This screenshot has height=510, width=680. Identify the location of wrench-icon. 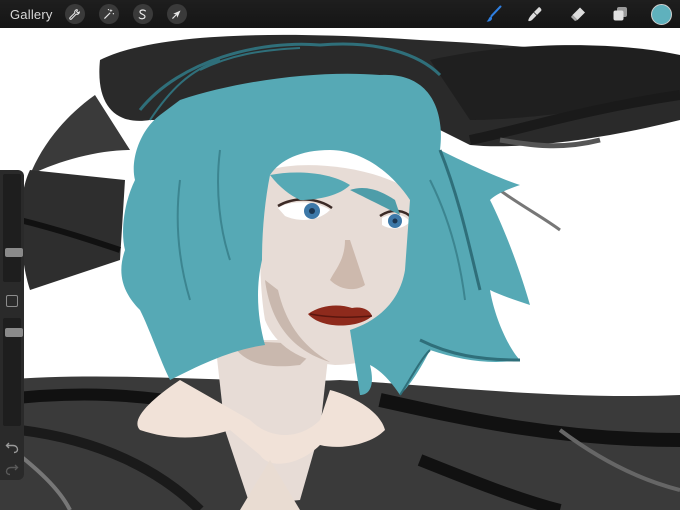
(75, 14).